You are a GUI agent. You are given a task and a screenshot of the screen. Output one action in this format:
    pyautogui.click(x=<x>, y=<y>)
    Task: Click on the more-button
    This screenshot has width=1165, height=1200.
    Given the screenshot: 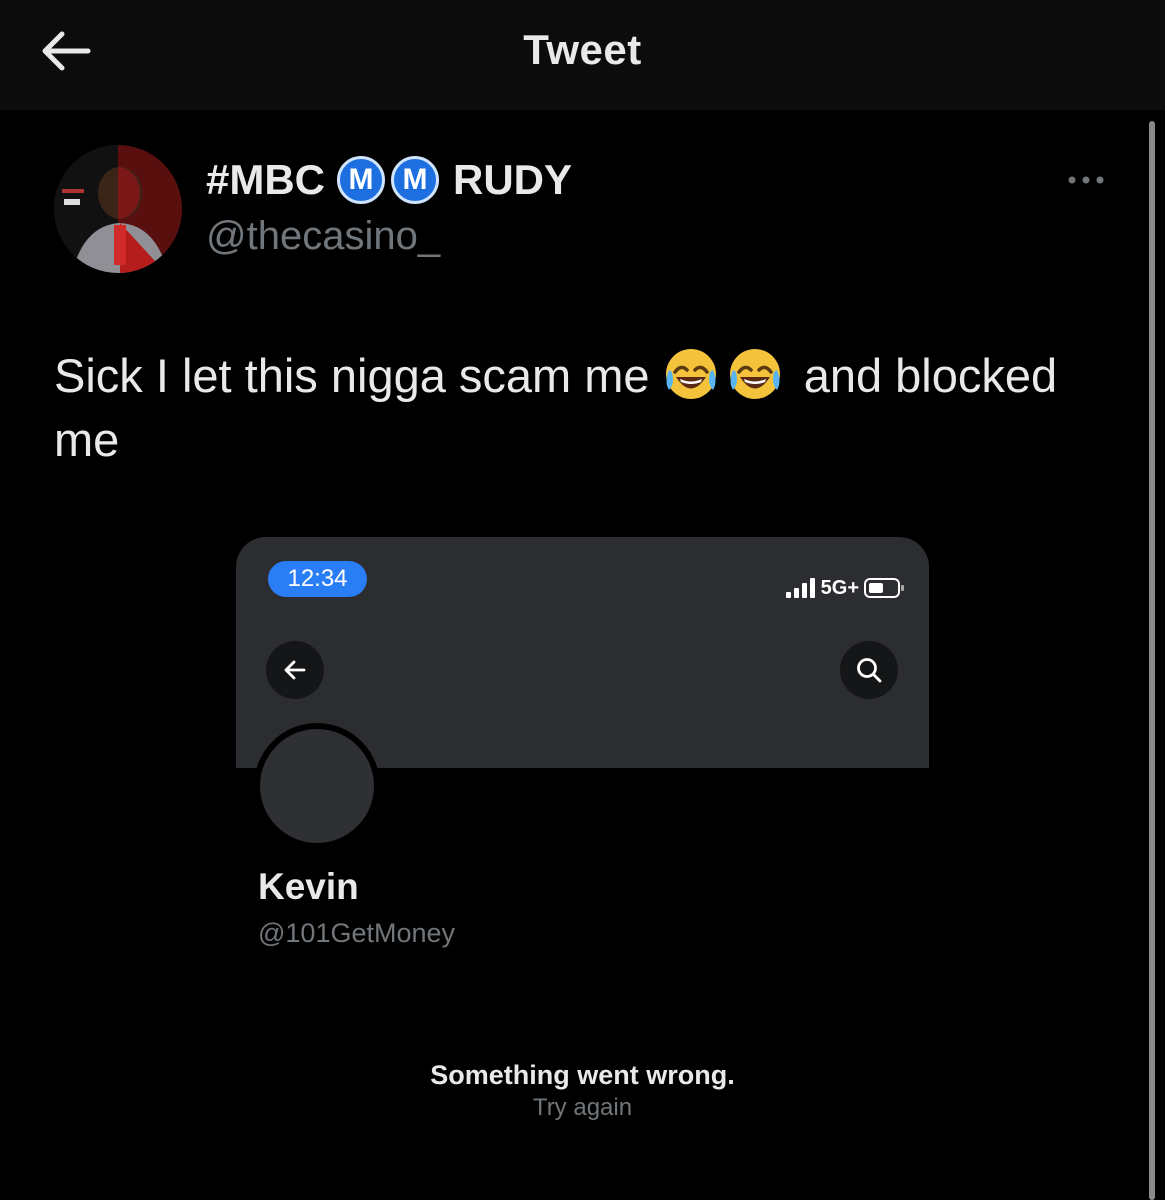 What is the action you would take?
    pyautogui.click(x=1086, y=180)
    